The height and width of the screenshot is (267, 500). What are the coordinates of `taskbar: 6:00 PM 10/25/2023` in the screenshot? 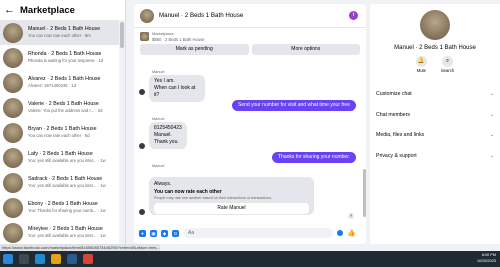 It's located at (250, 259).